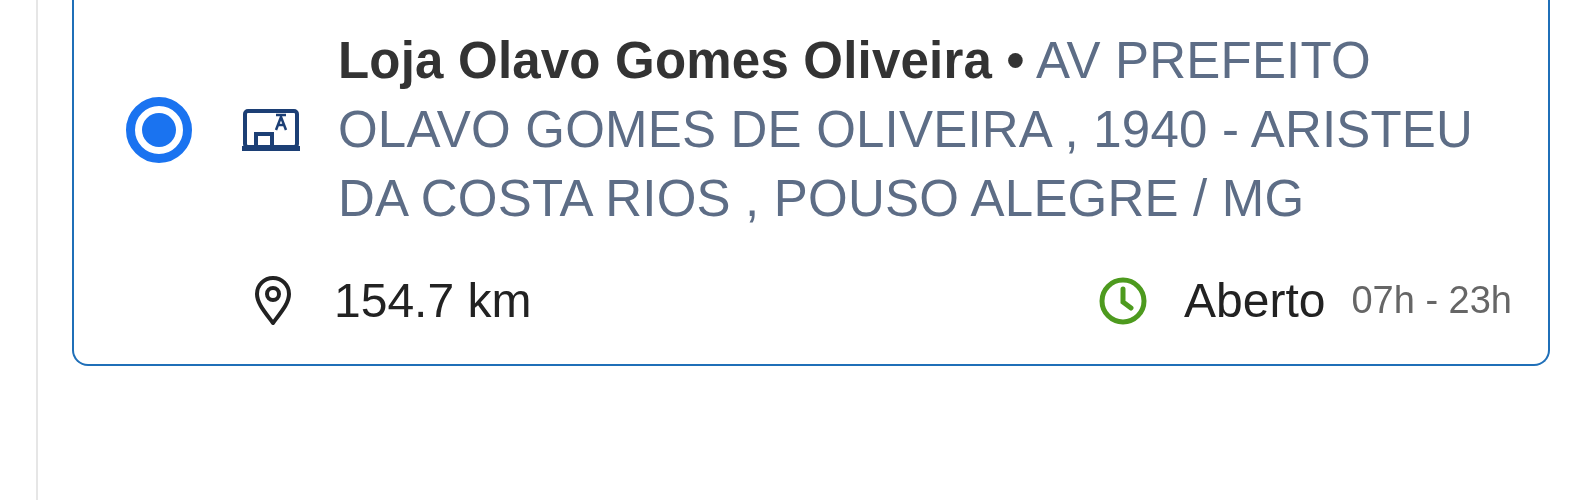 The height and width of the screenshot is (500, 1595). I want to click on map-pin-icon, so click(273, 300).